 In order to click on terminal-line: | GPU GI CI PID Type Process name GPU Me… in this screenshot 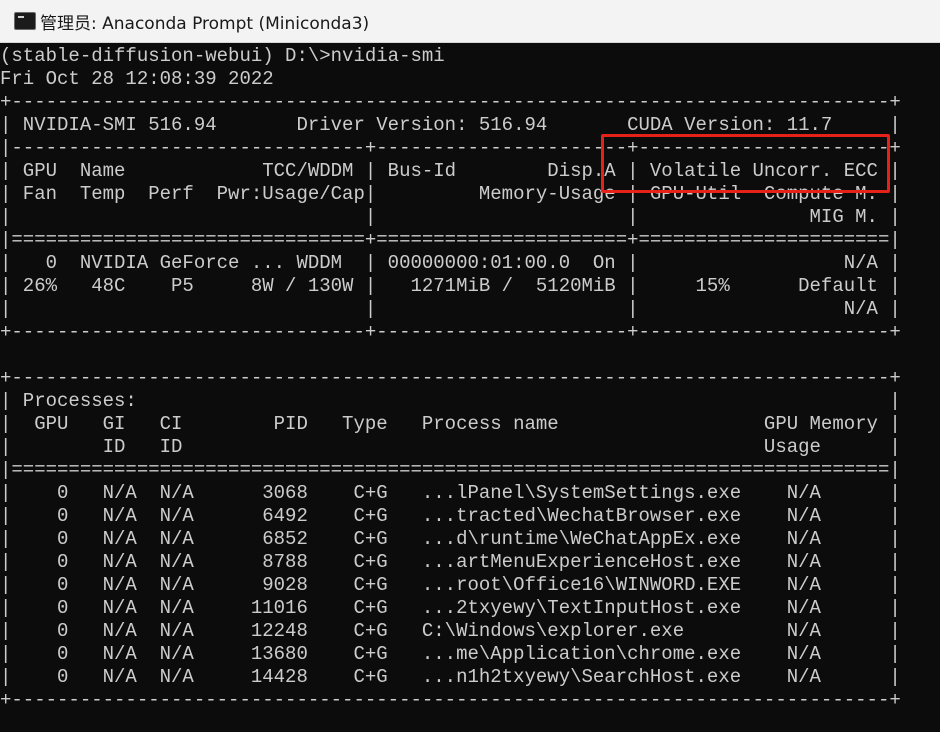, I will do `click(450, 424)`.